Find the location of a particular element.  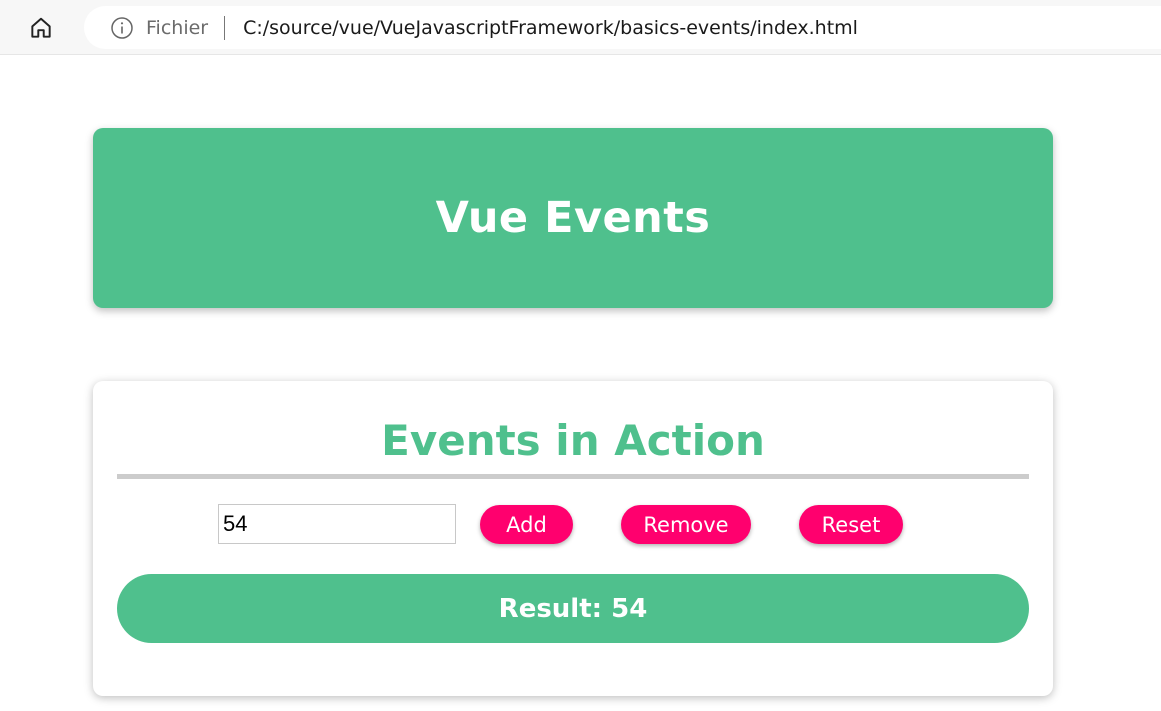

origin-label: Fichier is located at coordinates (177, 27).